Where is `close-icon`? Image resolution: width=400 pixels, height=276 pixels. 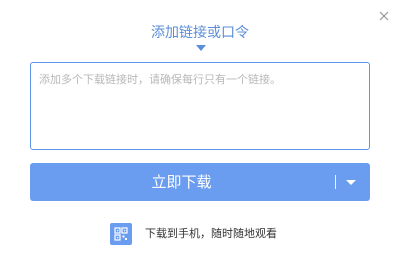 close-icon is located at coordinates (384, 16).